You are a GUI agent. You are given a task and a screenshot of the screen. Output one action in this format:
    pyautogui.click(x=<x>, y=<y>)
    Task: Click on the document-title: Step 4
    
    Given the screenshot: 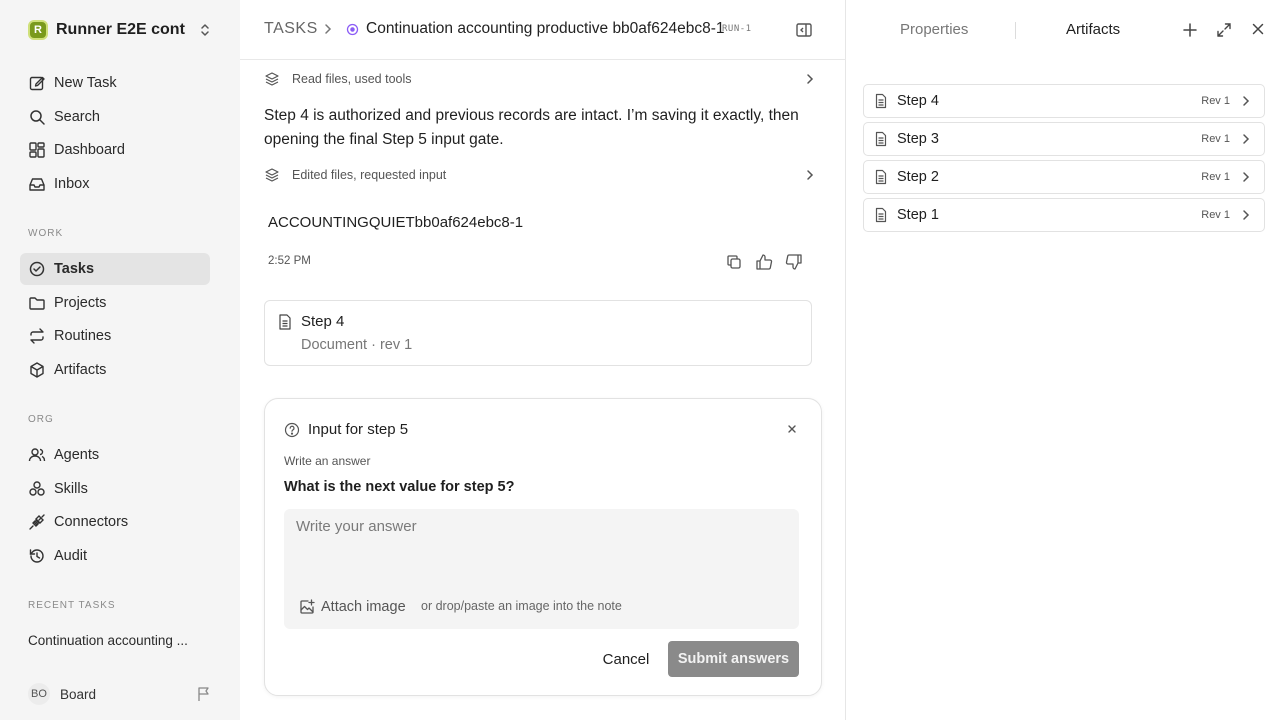 What is the action you would take?
    pyautogui.click(x=323, y=321)
    